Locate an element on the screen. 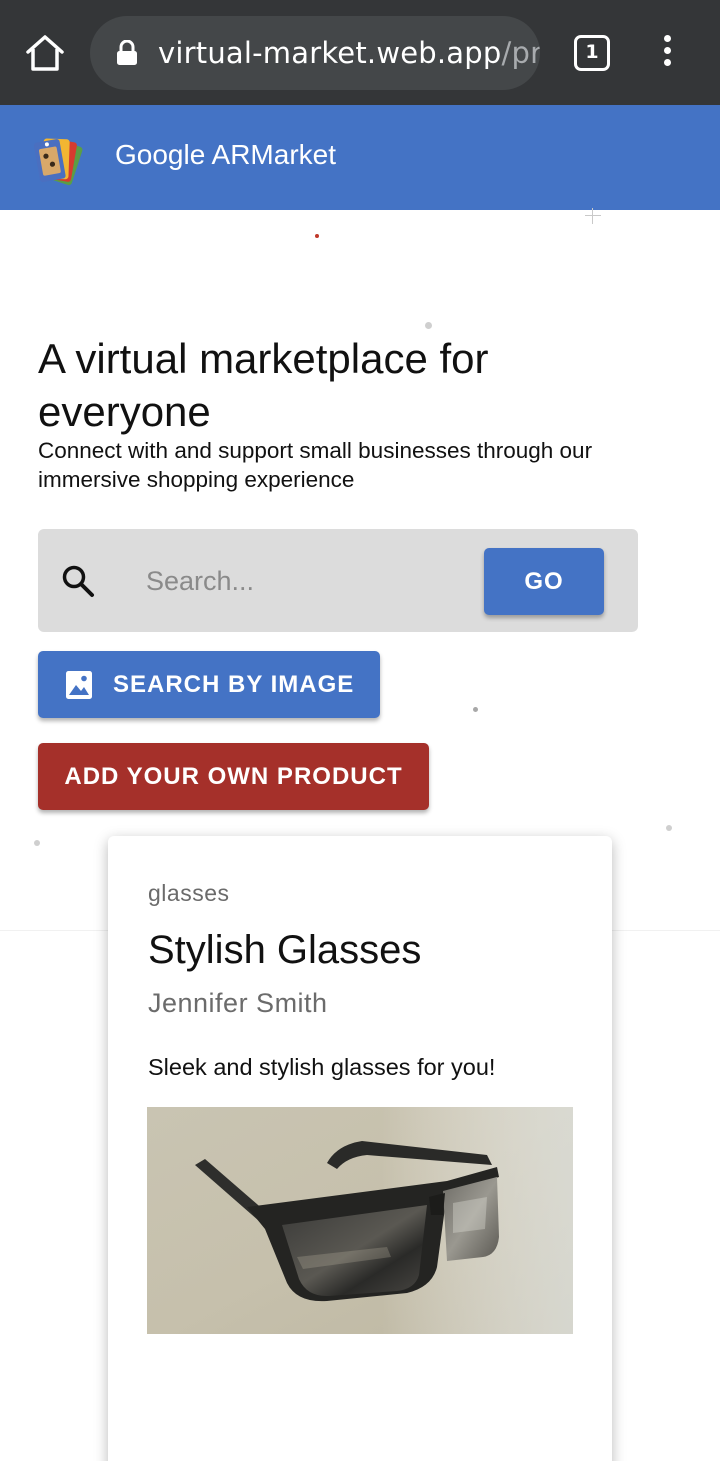  url-path: /pro is located at coordinates (521, 53).